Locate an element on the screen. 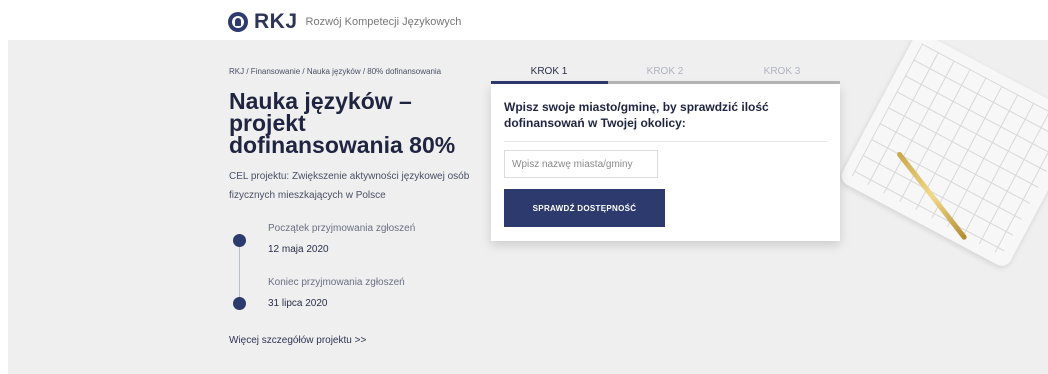 The width and height of the screenshot is (1048, 374). form-divider is located at coordinates (665, 141).